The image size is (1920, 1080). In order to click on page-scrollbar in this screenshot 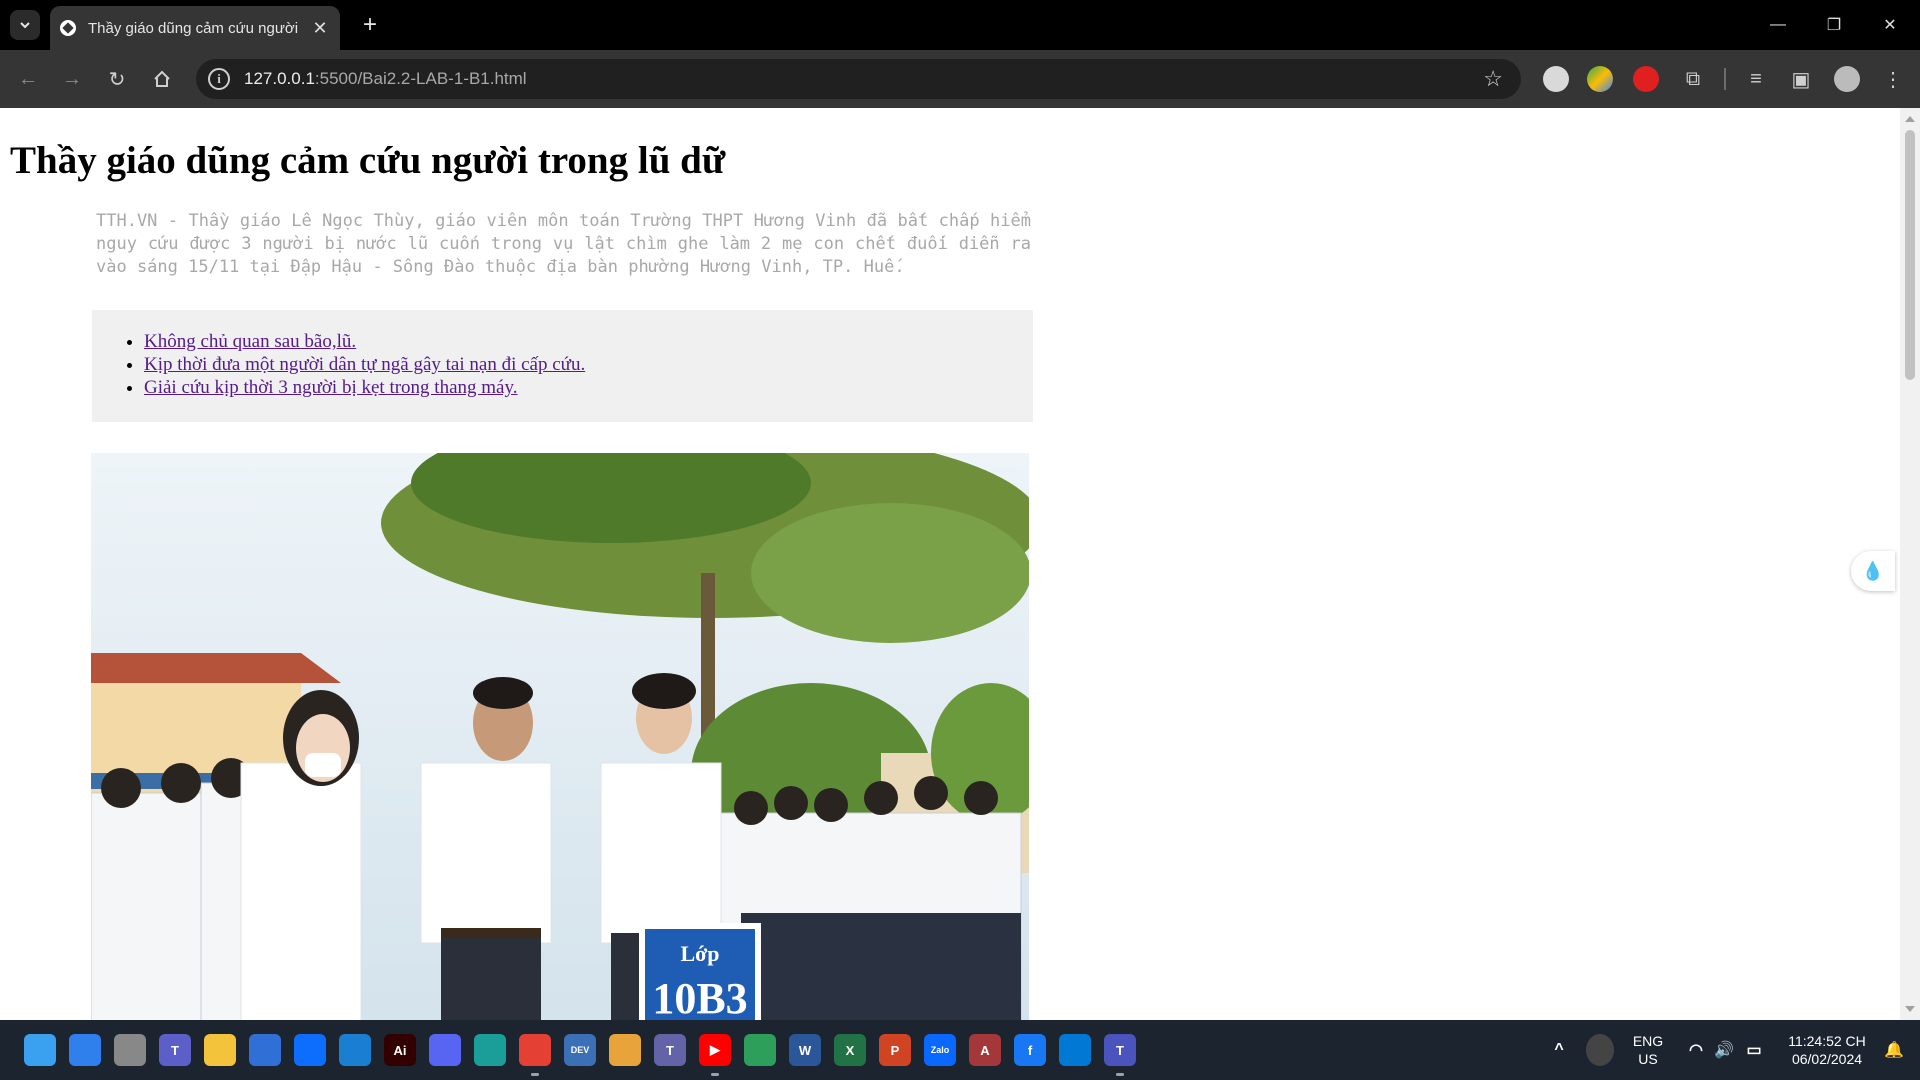, I will do `click(1910, 564)`.